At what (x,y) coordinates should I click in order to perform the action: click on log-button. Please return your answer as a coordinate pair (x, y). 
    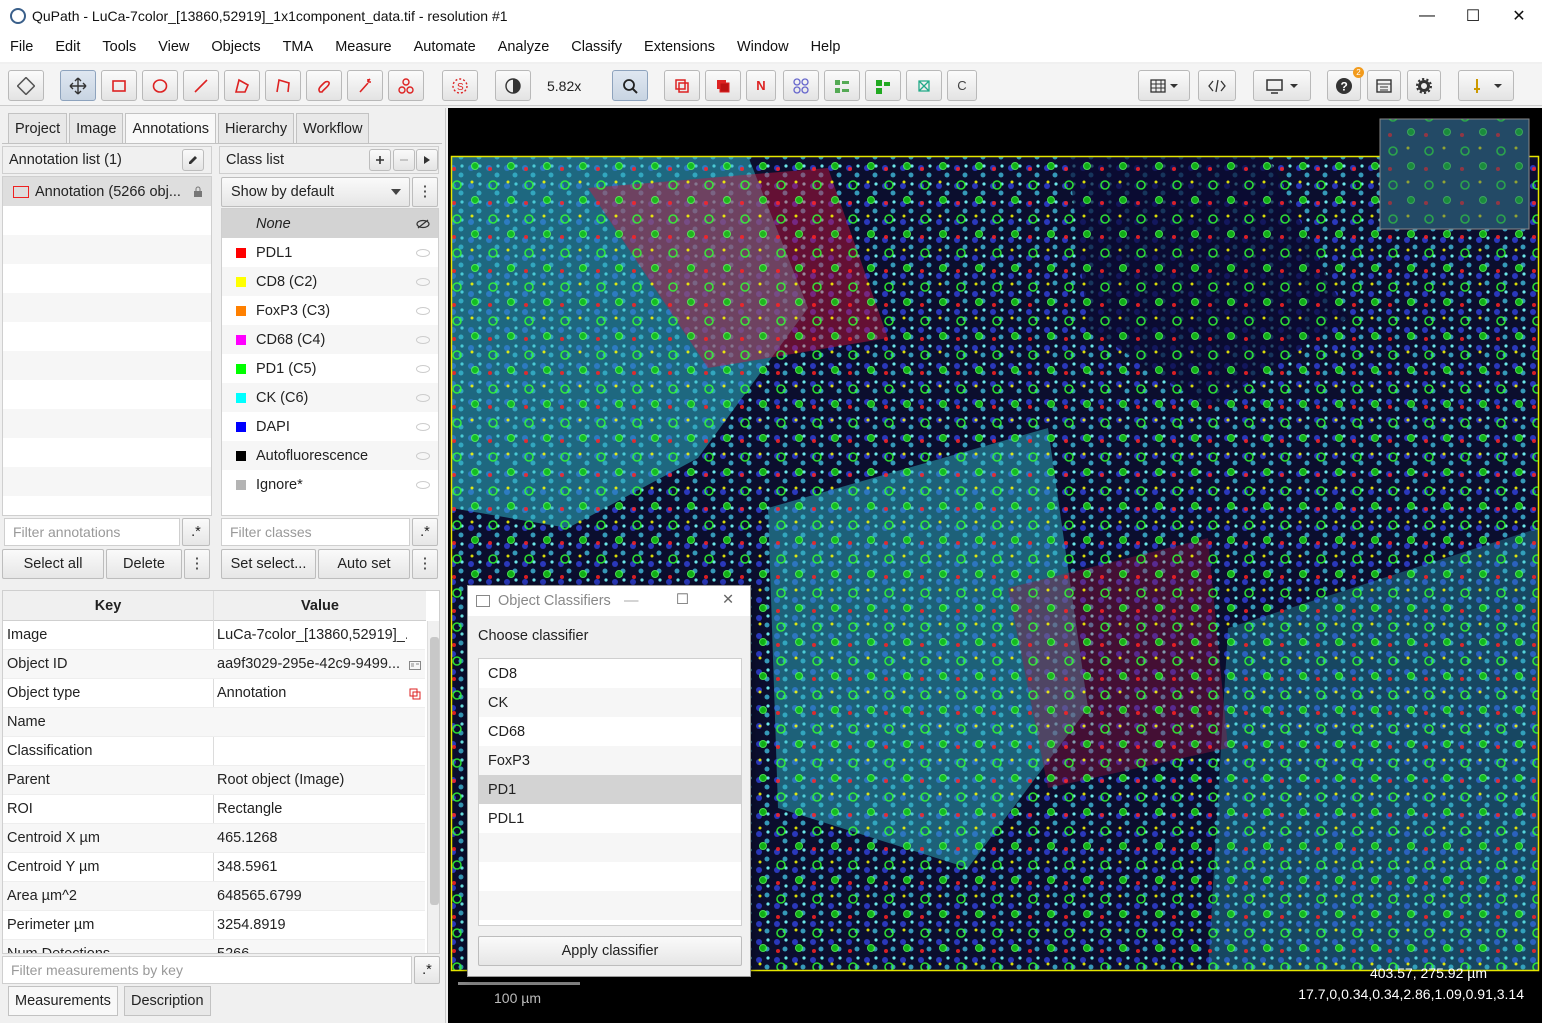
    Looking at the image, I should click on (1384, 85).